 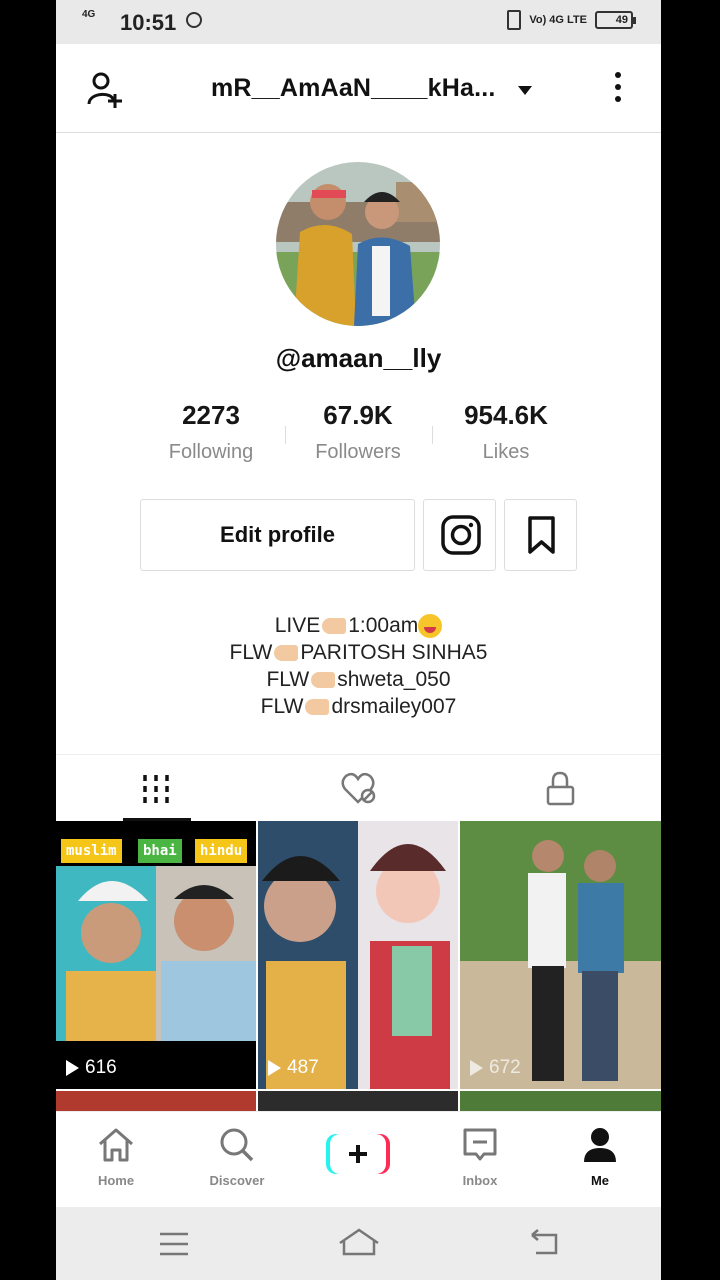 What do you see at coordinates (358, 452) in the screenshot?
I see `followers-label: Followers` at bounding box center [358, 452].